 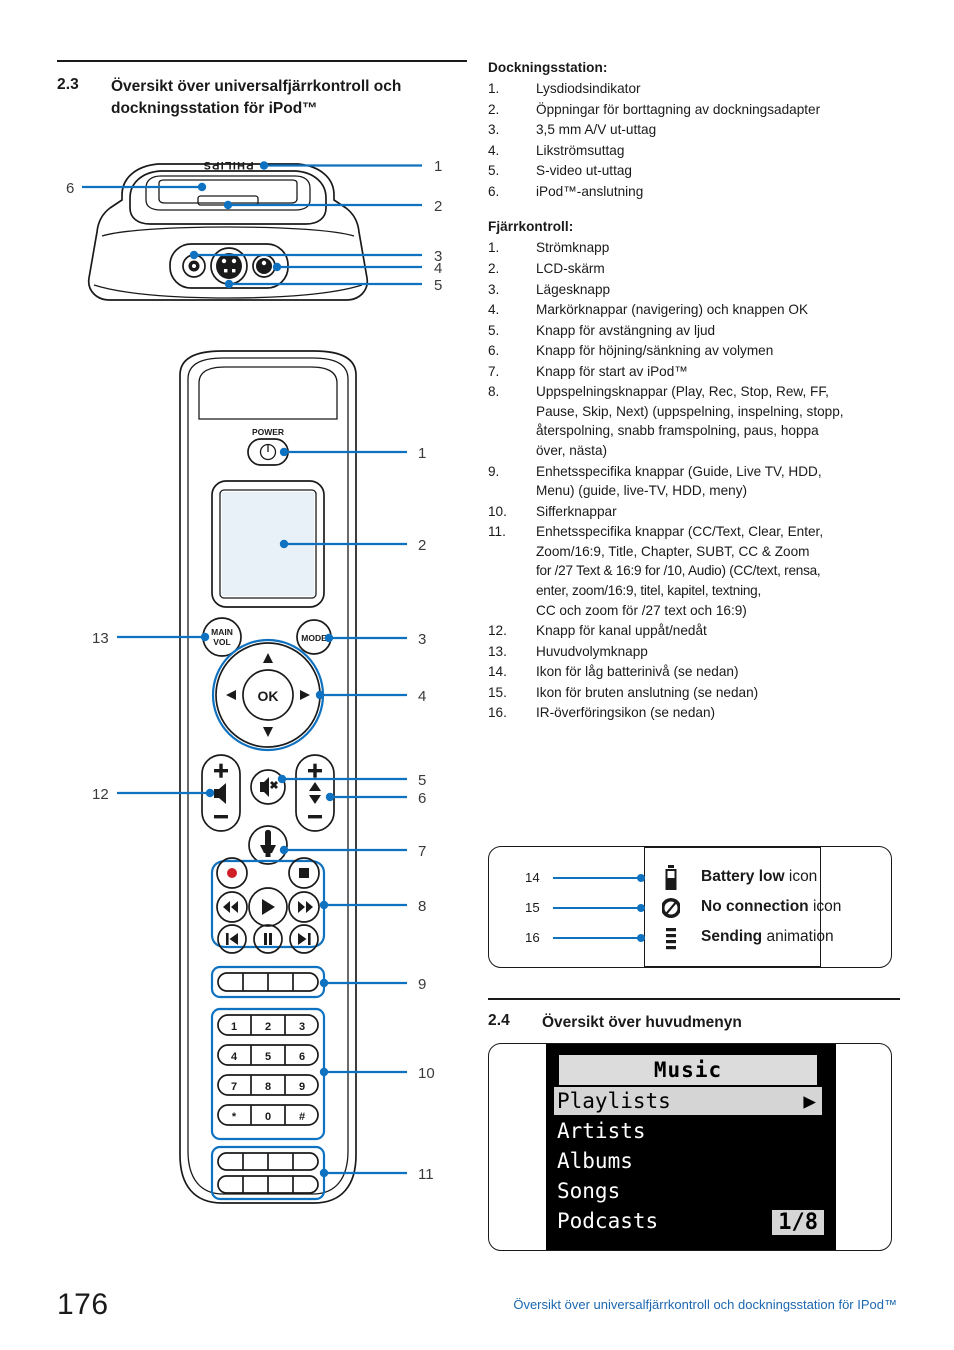 I want to click on item-text: IR-överföringsikon (se nedan), so click(x=626, y=713).